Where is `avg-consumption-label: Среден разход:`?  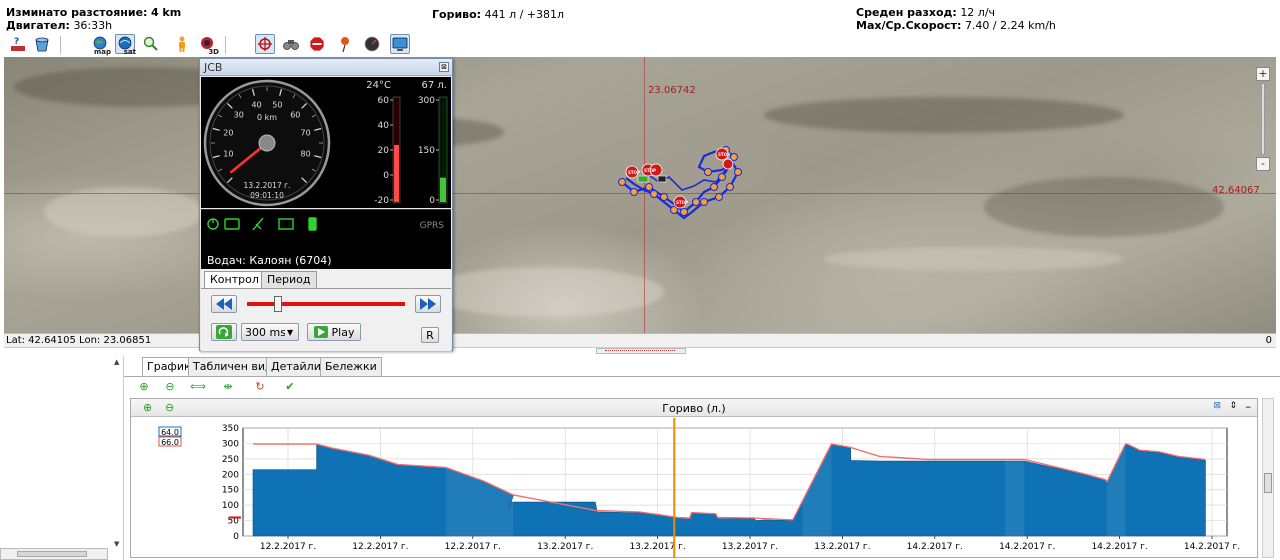 avg-consumption-label: Среден разход: is located at coordinates (906, 12).